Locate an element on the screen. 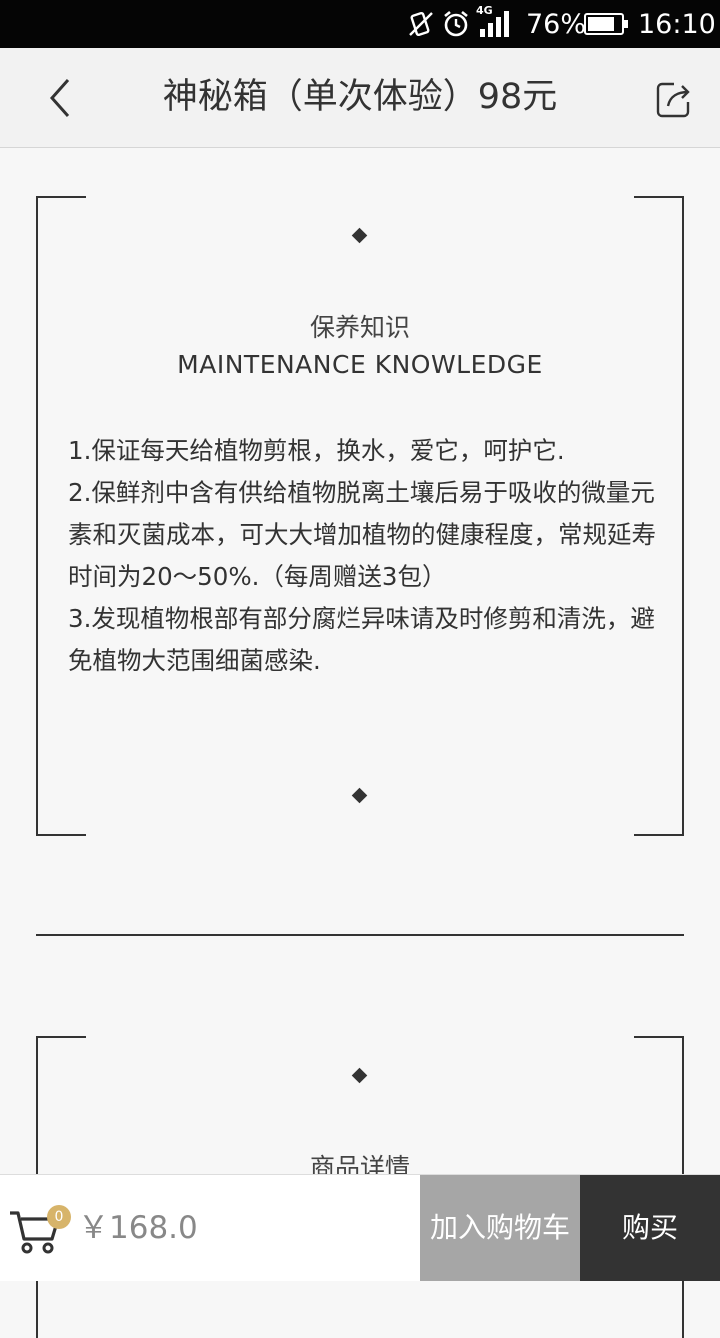 The height and width of the screenshot is (1338, 720). share-button is located at coordinates (675, 99).